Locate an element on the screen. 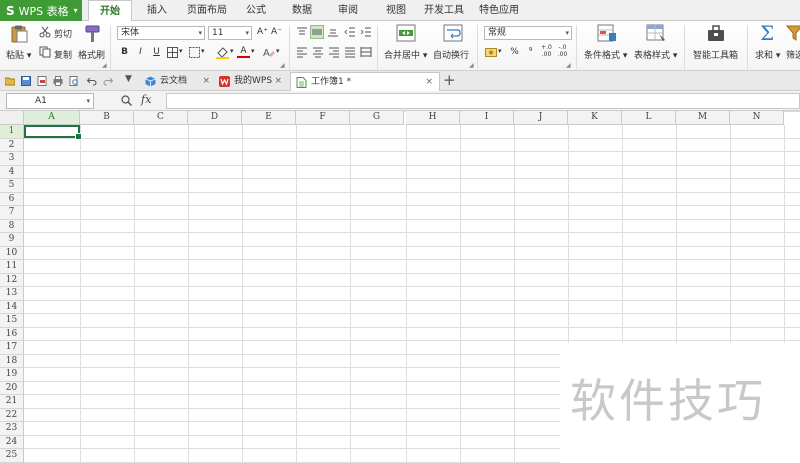  tab-view: 视图 is located at coordinates (396, 10).